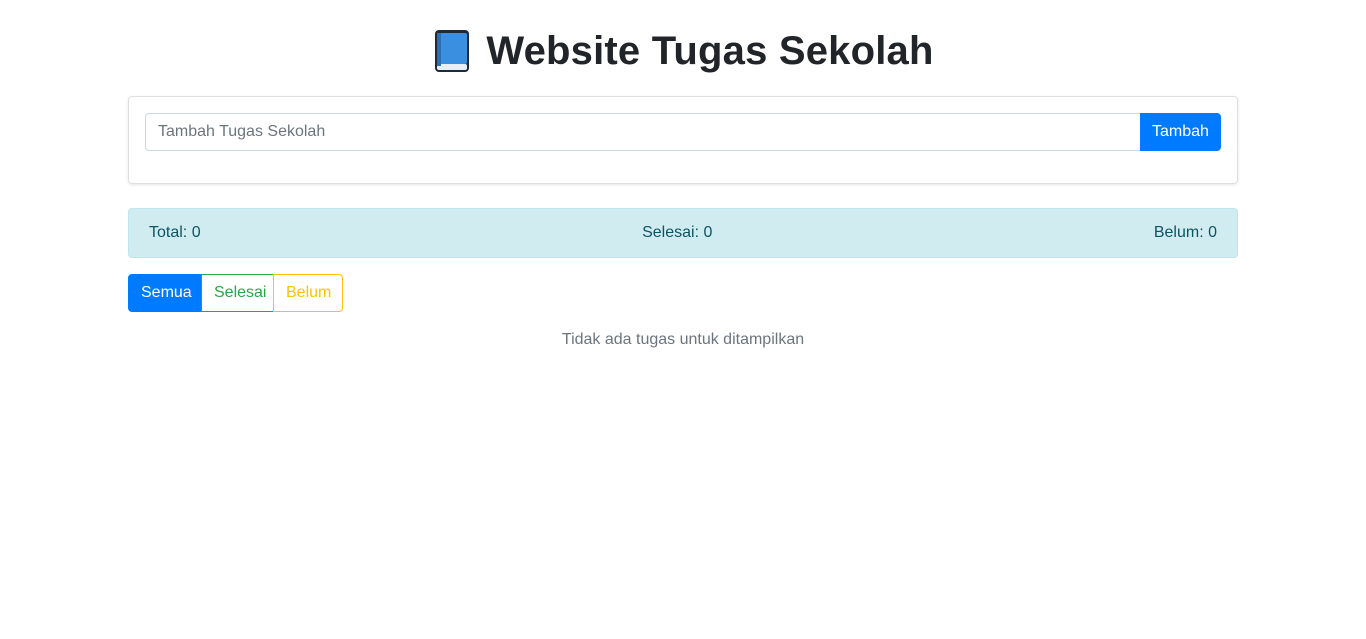 The height and width of the screenshot is (639, 1366). I want to click on add-task-button: Tambah, so click(1180, 132).